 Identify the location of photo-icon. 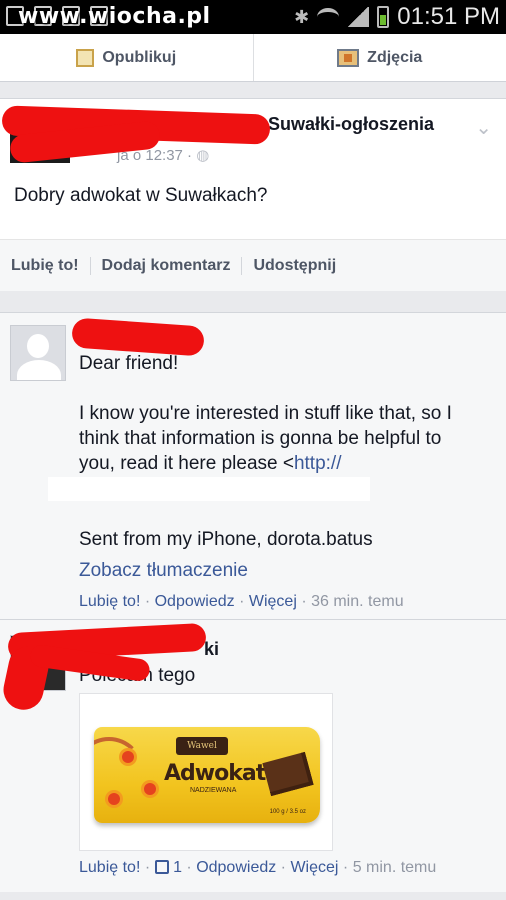
(348, 57).